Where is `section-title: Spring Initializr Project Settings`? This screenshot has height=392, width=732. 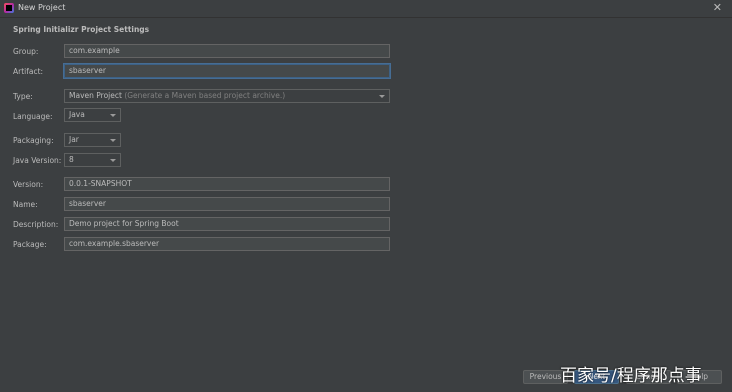
section-title: Spring Initializr Project Settings is located at coordinates (81, 29).